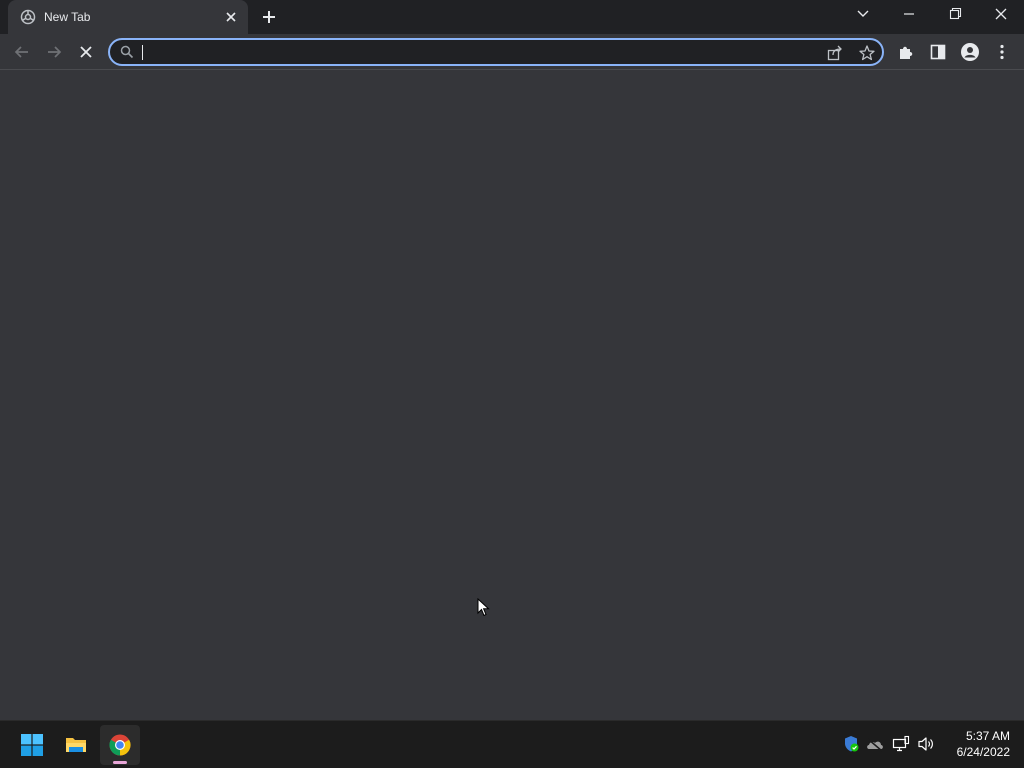 The width and height of the screenshot is (1024, 768). What do you see at coordinates (142, 52) in the screenshot?
I see `text-caret` at bounding box center [142, 52].